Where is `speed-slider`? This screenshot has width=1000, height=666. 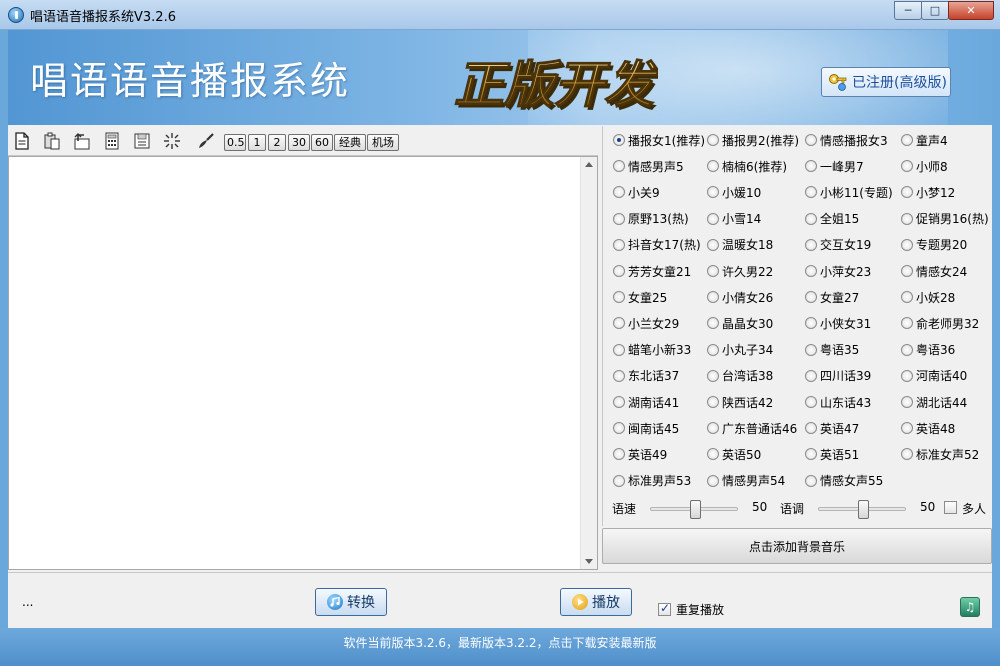 speed-slider is located at coordinates (694, 509).